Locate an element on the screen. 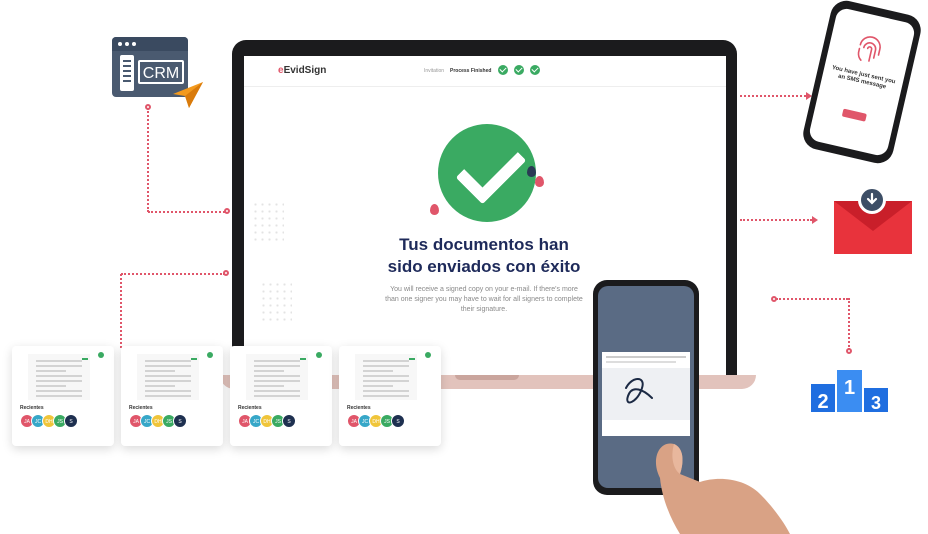 The width and height of the screenshot is (928, 534). connector-crm-horizontal is located at coordinates (188, 212).